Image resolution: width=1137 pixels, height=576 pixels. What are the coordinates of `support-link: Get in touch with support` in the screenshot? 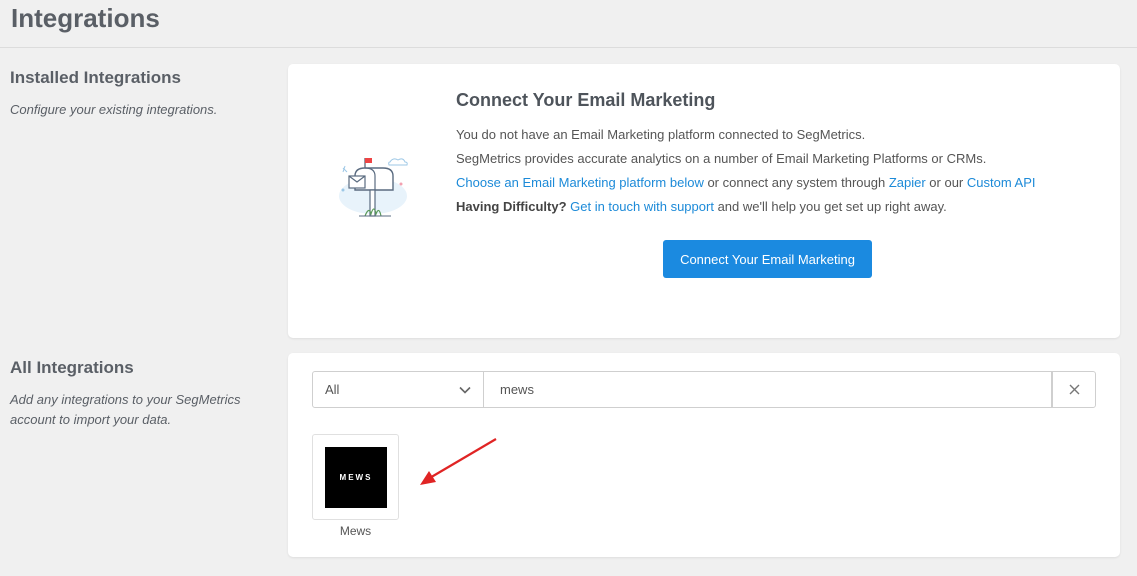 It's located at (642, 206).